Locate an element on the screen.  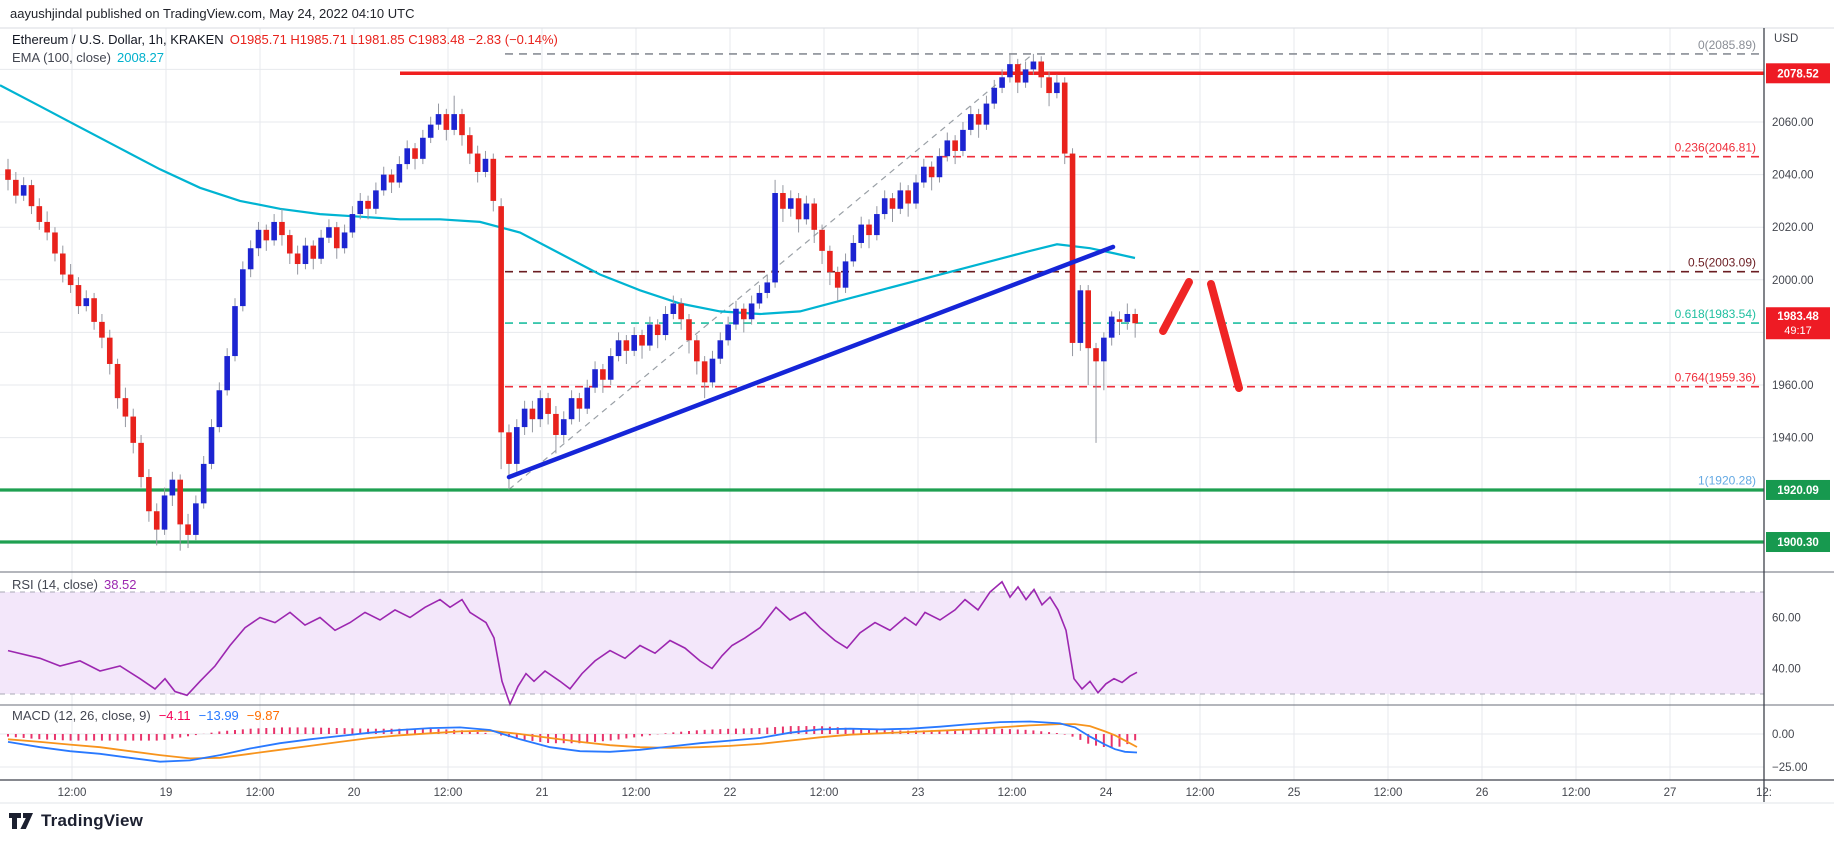
macd-legend-name: MACD (12, 26, close, 9) is located at coordinates (81, 715).